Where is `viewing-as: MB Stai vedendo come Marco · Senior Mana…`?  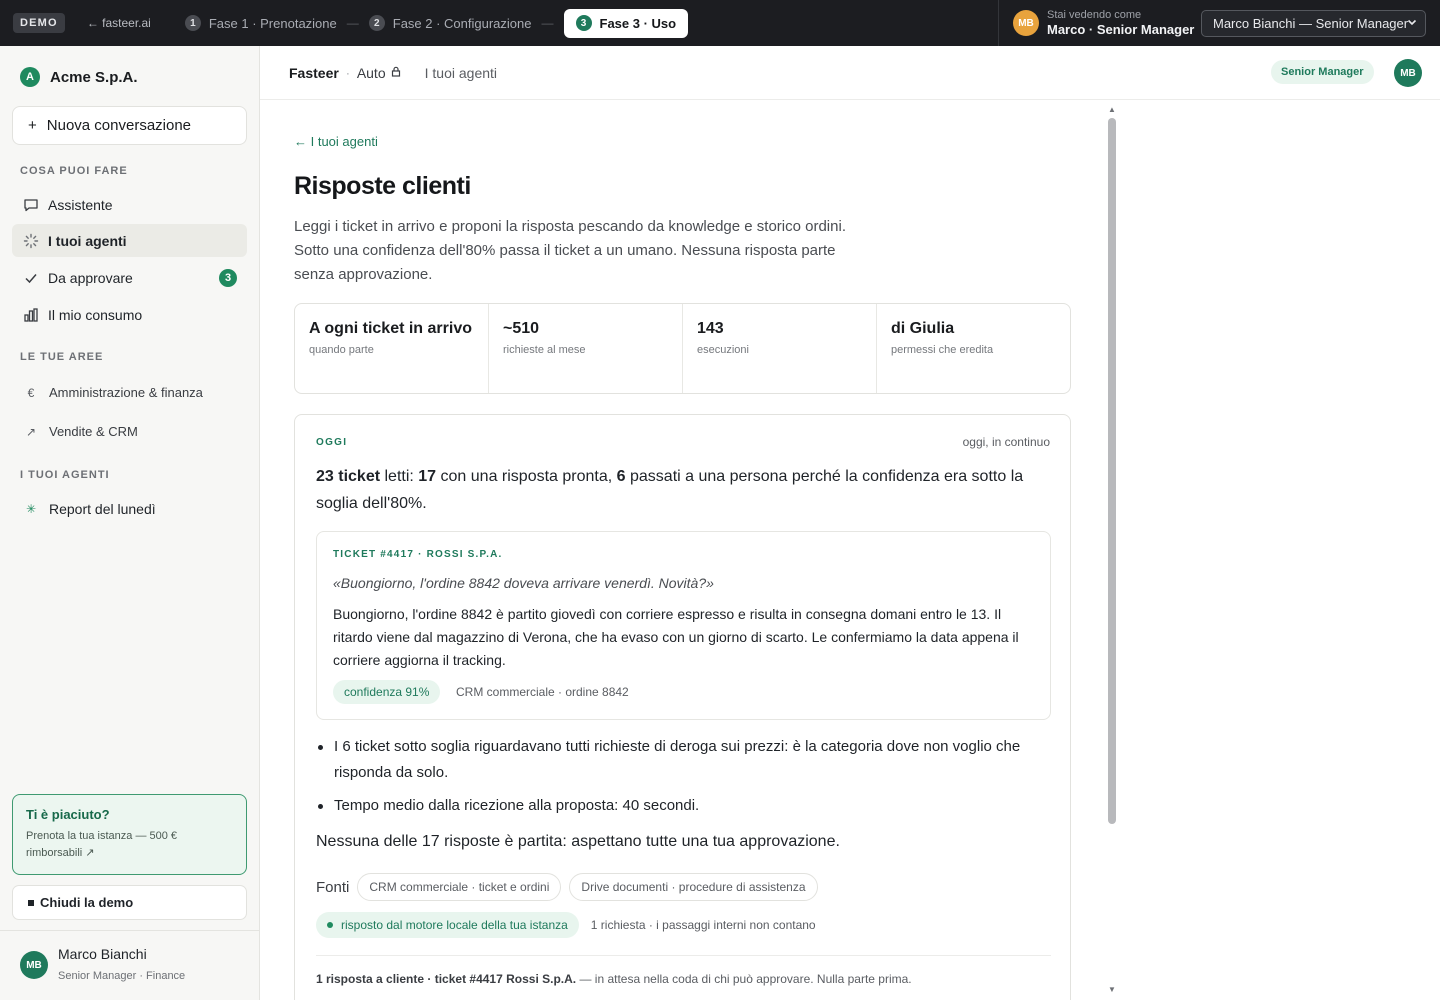 viewing-as: MB Stai vedendo come Marco · Senior Mana… is located at coordinates (1096, 23).